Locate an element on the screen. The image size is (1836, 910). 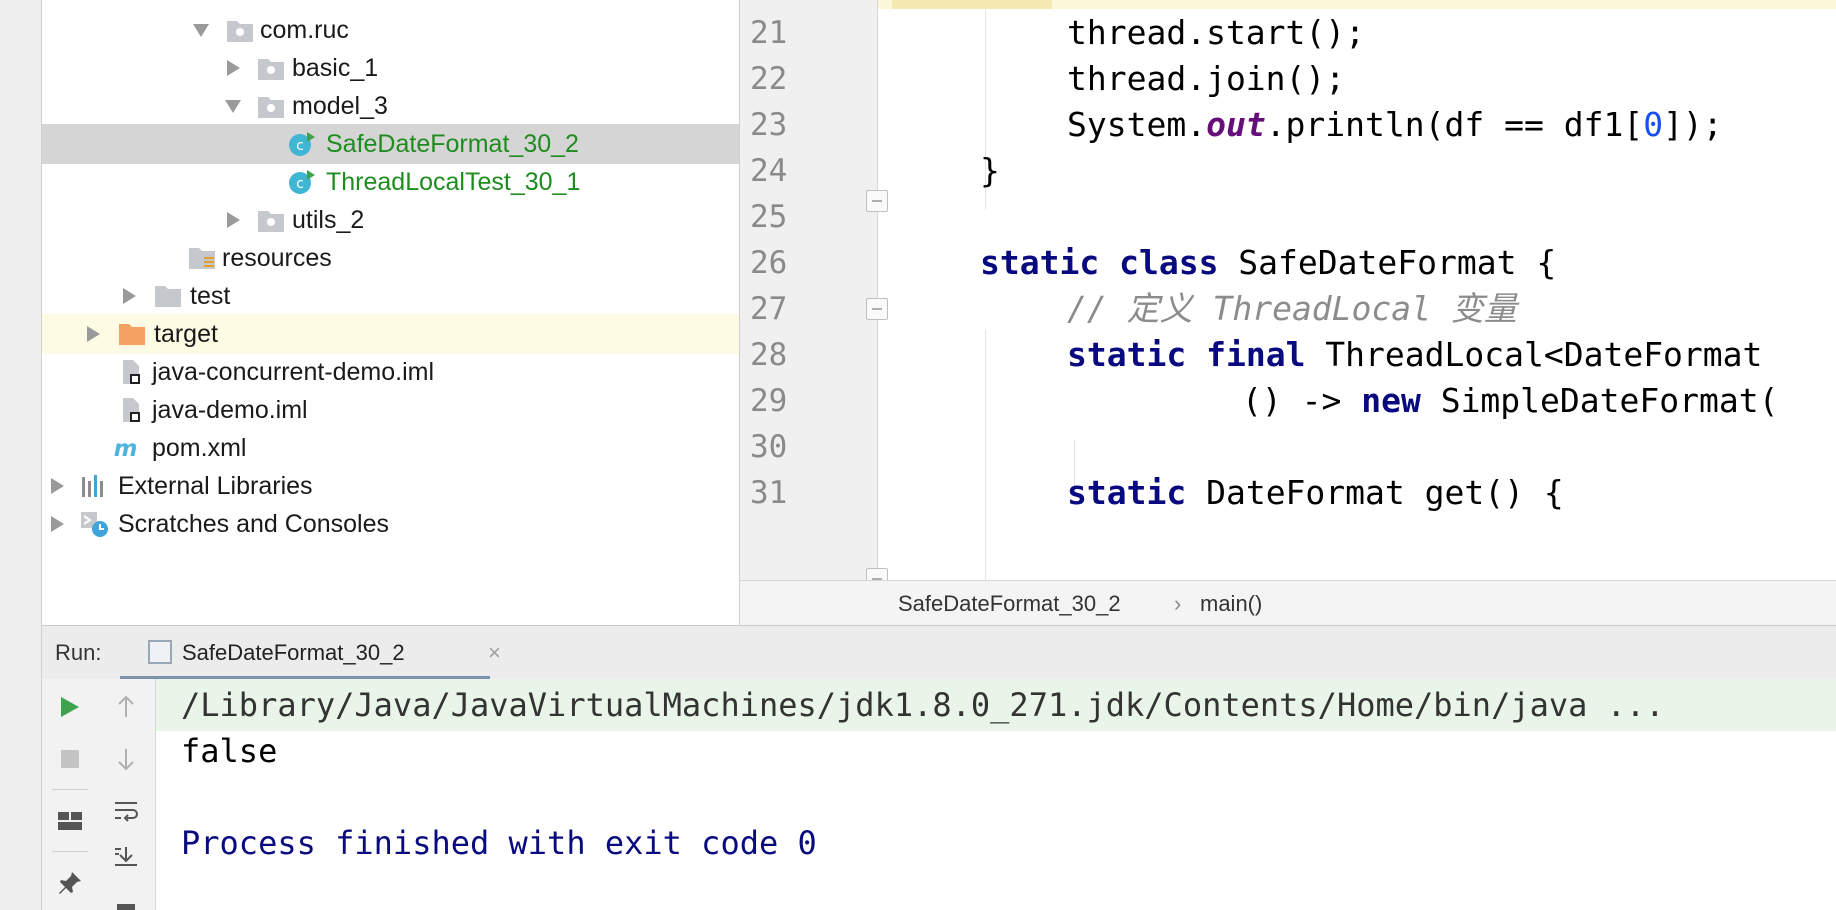
breadcrumb-method: main() is located at coordinates (1231, 603).